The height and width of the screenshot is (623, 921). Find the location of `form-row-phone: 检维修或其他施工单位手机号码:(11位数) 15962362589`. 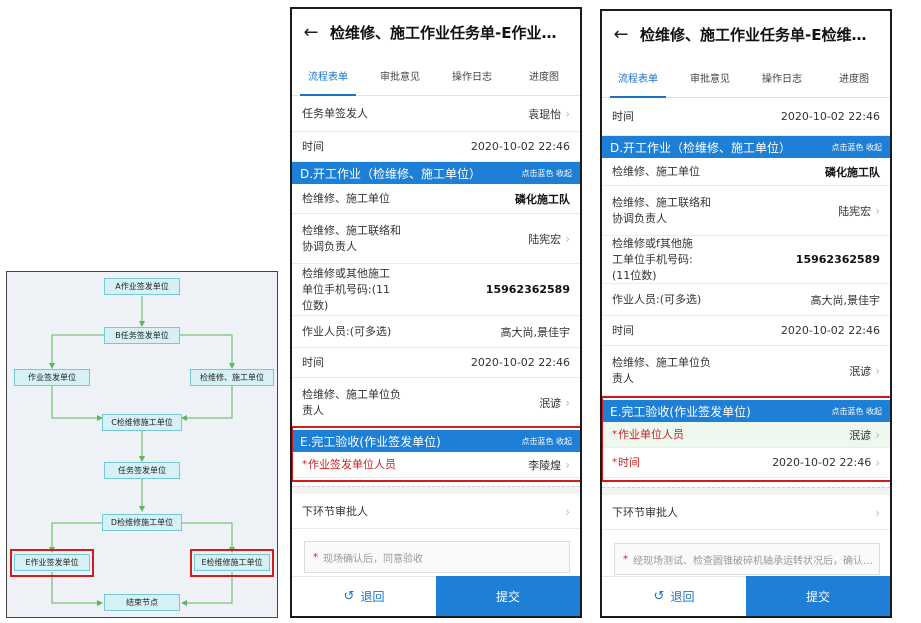

form-row-phone: 检维修或其他施工单位手机号码:(11位数) 15962362589 is located at coordinates (436, 290).